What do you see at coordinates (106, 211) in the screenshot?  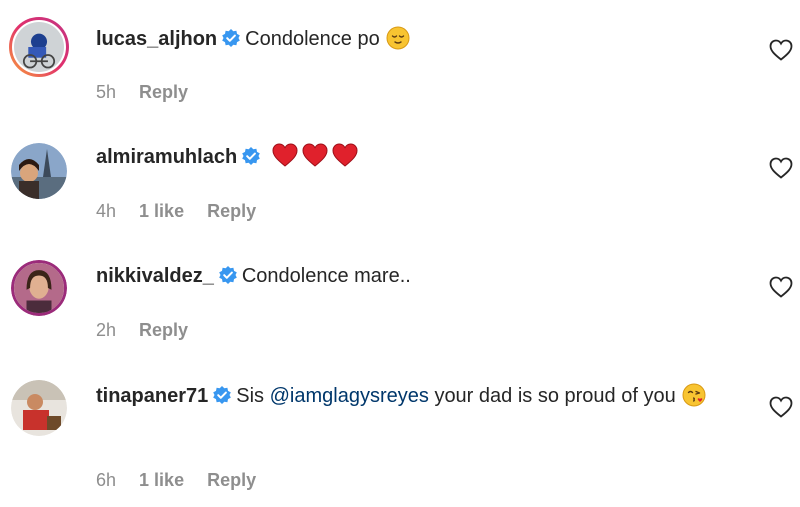 I see `timestamp: 4h` at bounding box center [106, 211].